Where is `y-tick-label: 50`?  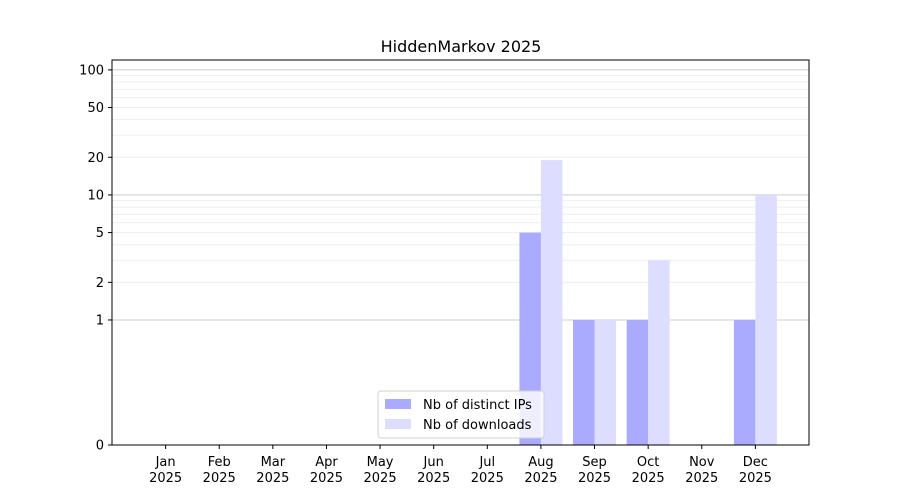
y-tick-label: 50 is located at coordinates (95, 108).